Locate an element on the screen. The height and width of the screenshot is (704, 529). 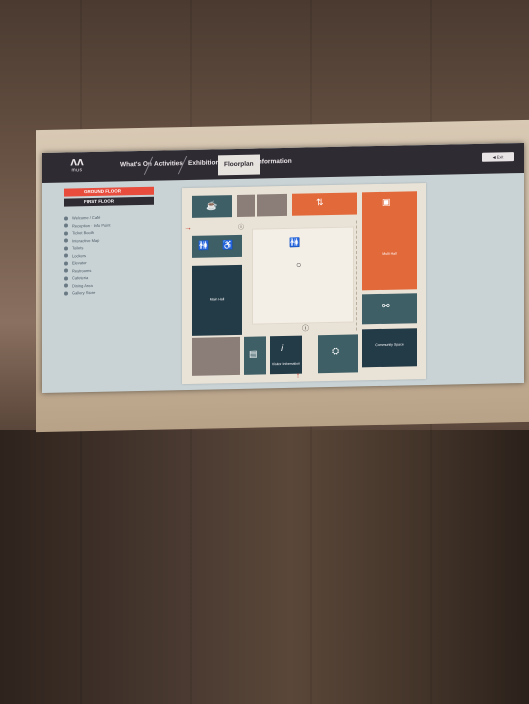
info-icon: ○ is located at coordinates (299, 264).